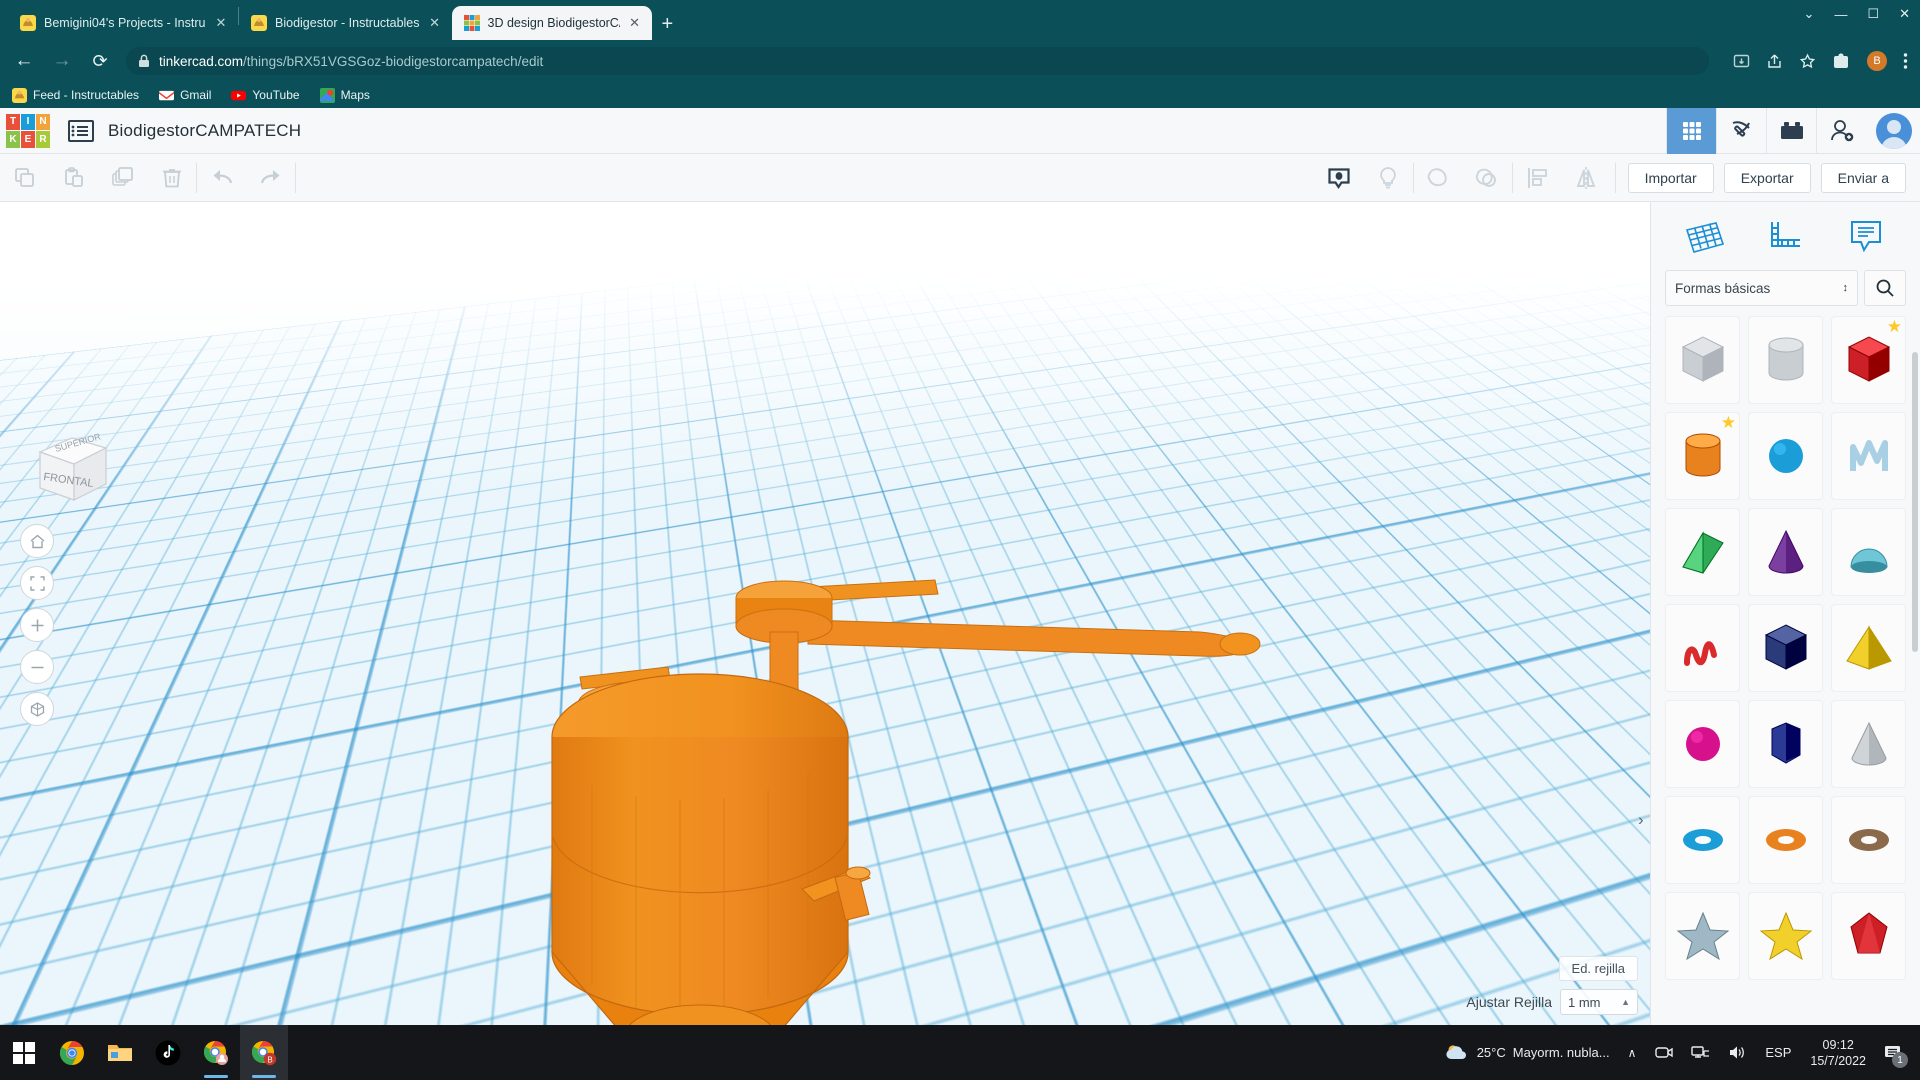  Describe the element at coordinates (1877, 61) in the screenshot. I see `browser-profile-avatar: B` at that location.